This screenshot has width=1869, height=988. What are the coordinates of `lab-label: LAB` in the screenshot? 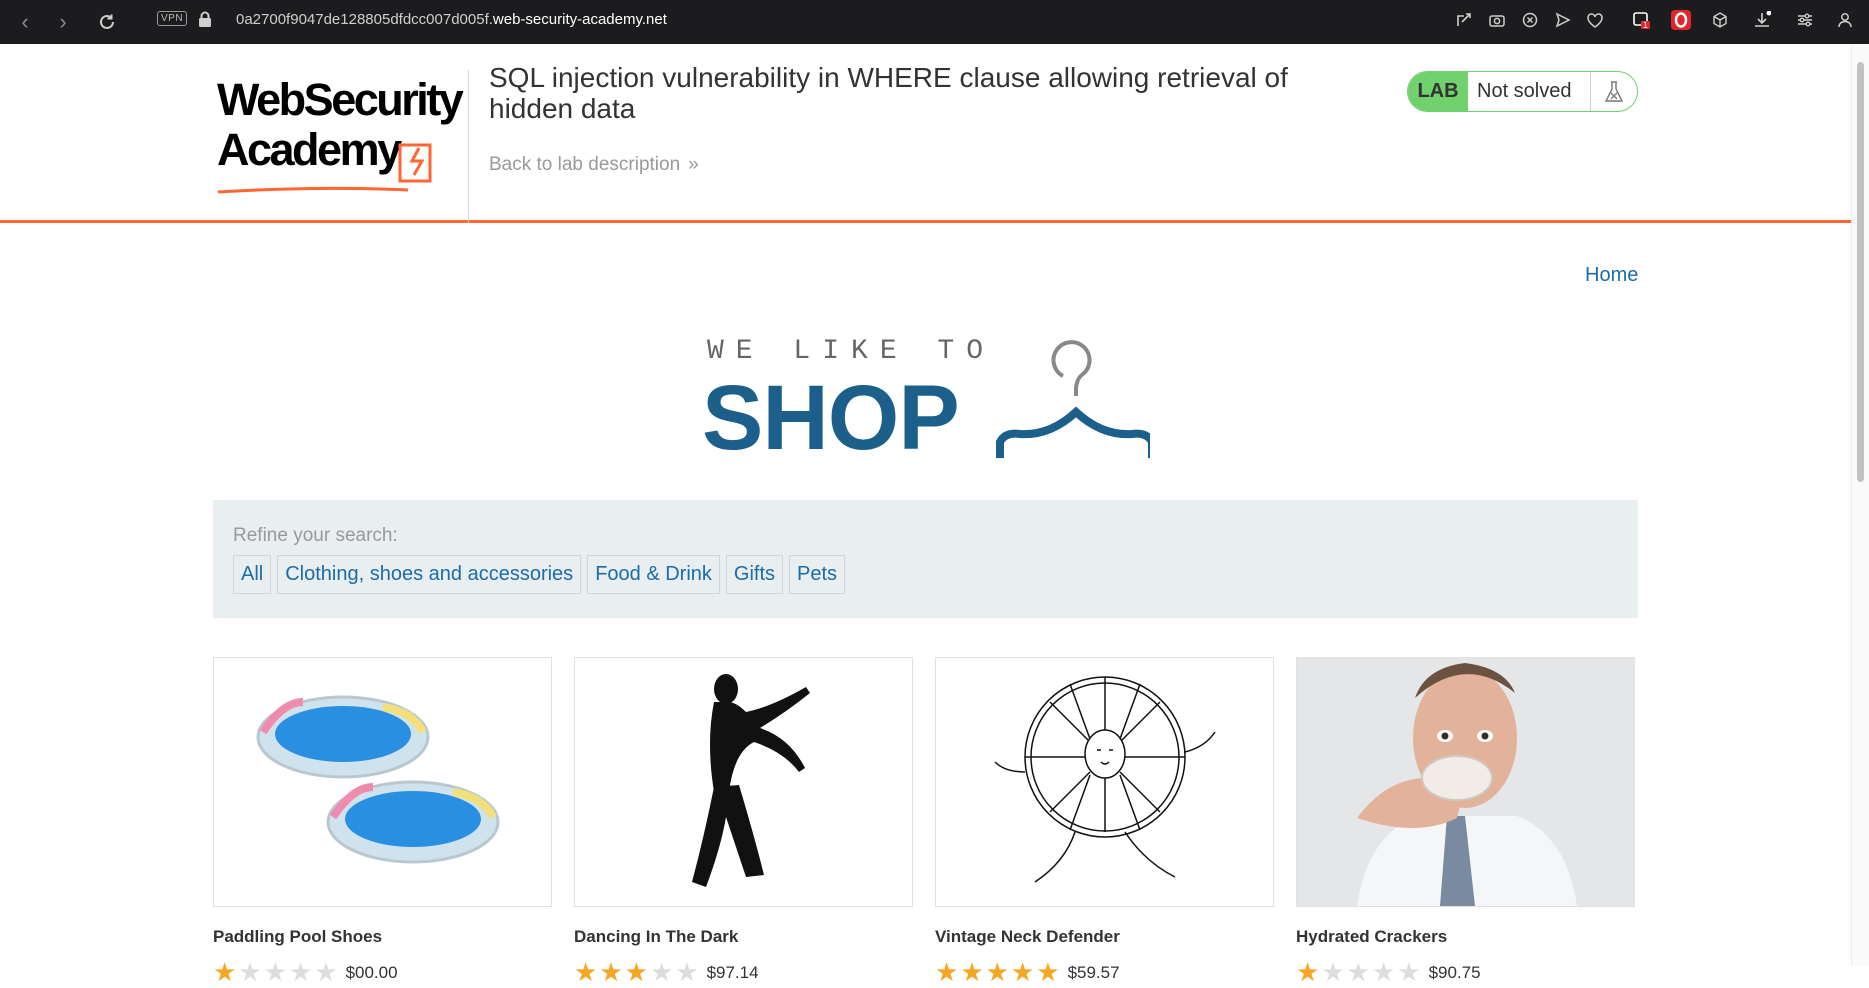 It's located at (1438, 91).